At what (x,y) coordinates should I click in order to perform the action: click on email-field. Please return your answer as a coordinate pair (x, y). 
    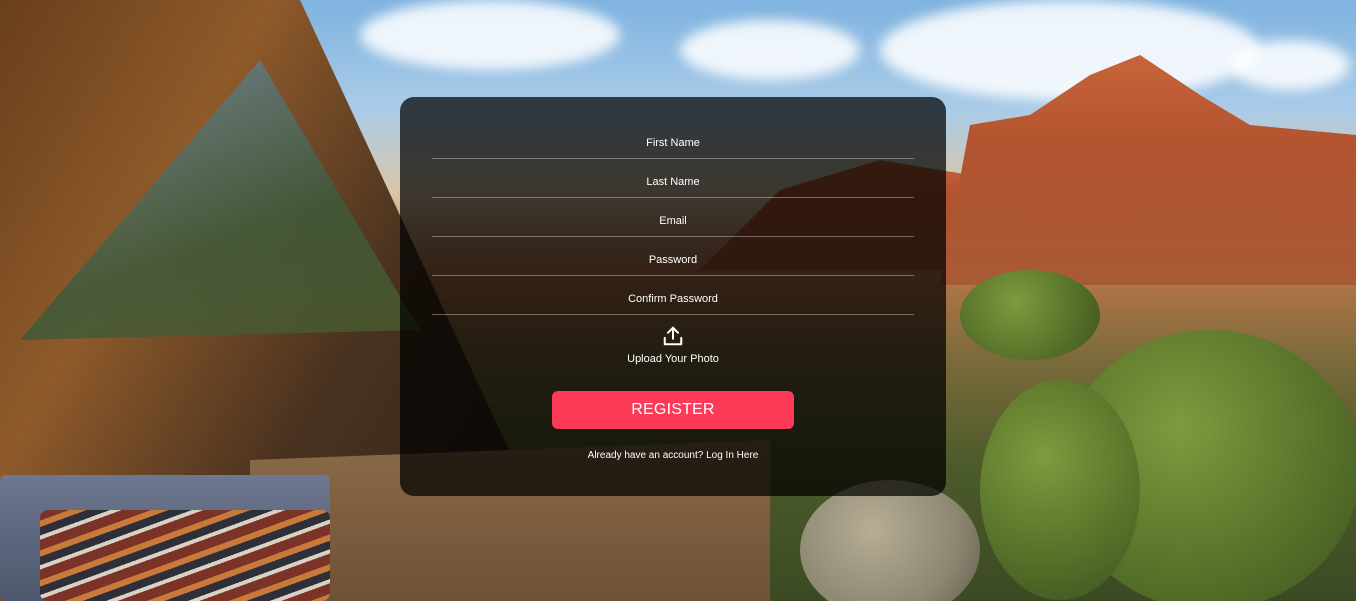
    Looking at the image, I should click on (673, 221).